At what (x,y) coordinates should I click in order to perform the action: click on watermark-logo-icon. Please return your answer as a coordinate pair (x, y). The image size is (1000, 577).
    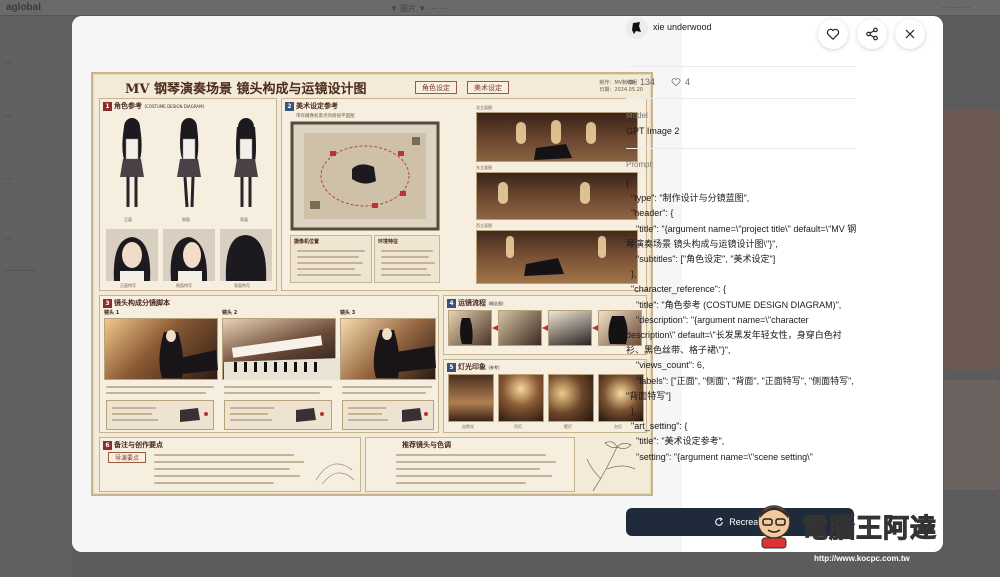
    Looking at the image, I should click on (774, 527).